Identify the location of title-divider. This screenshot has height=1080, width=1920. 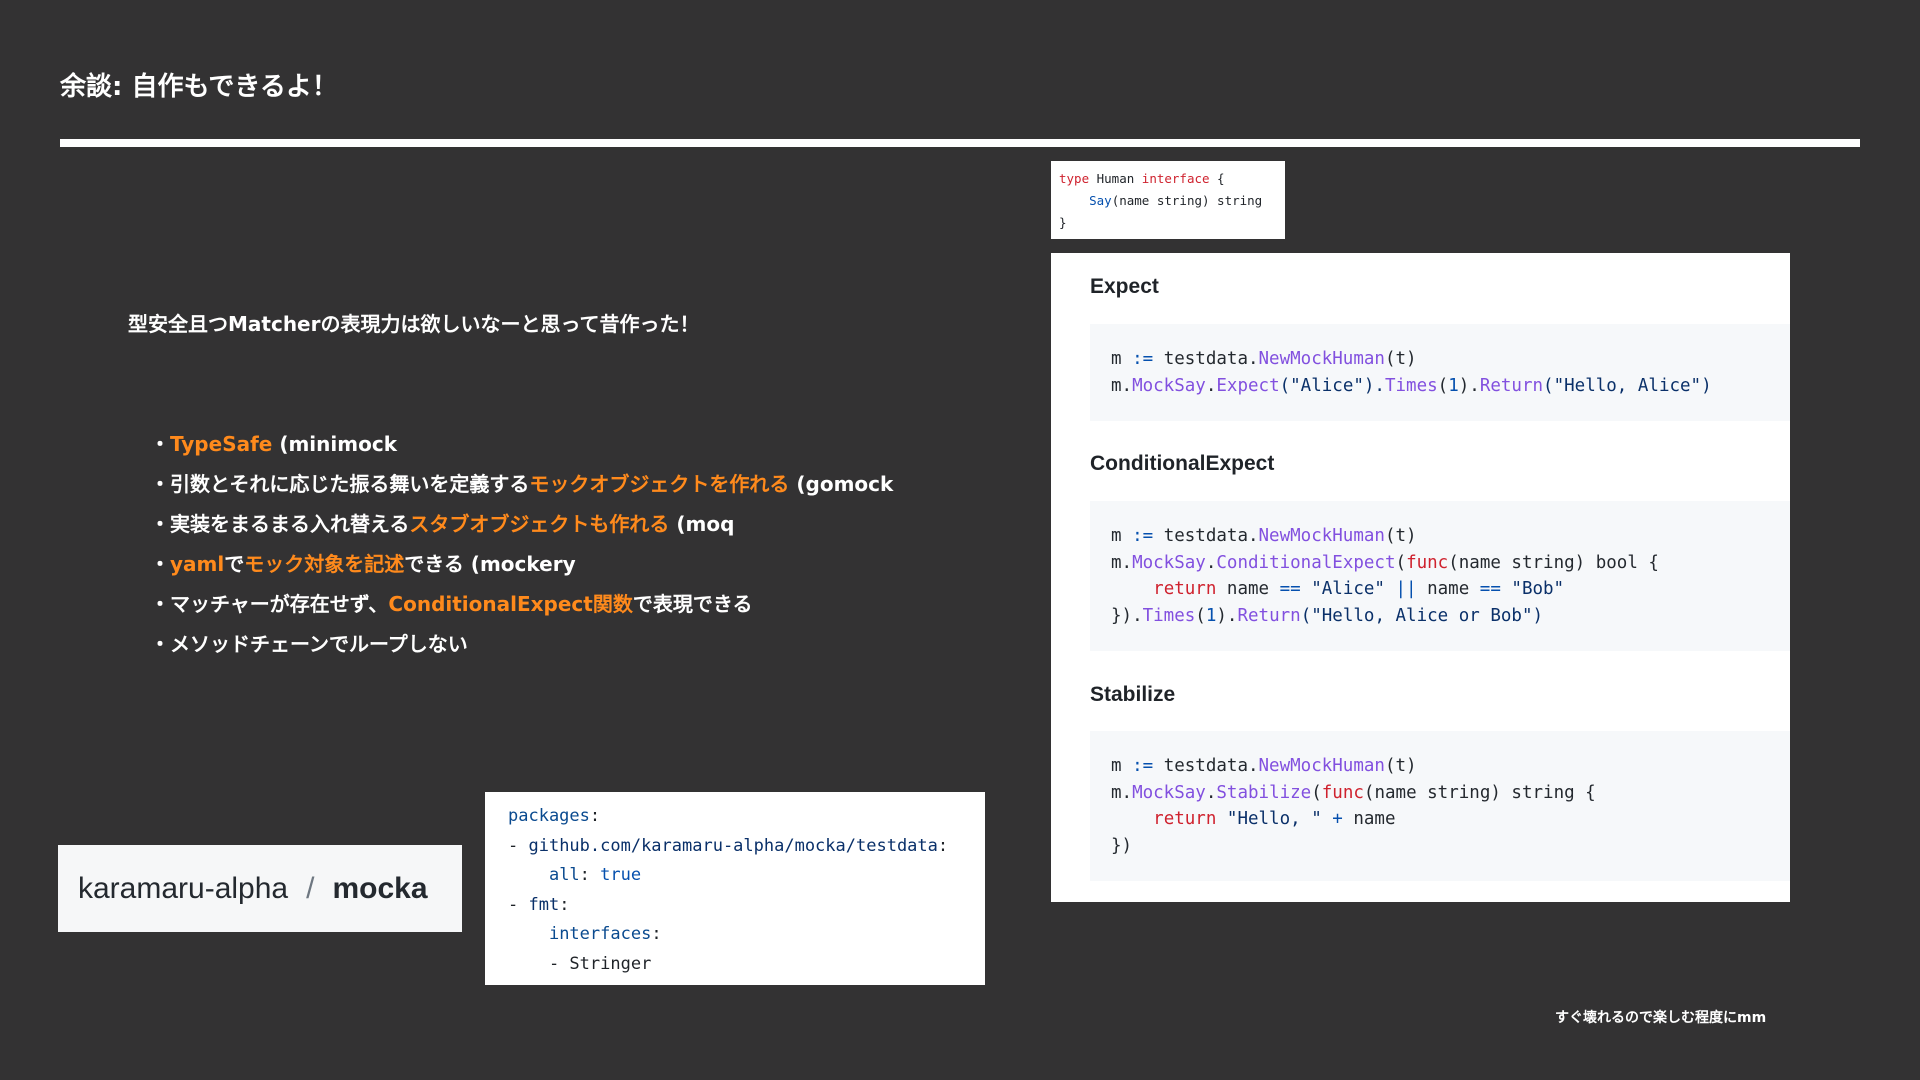
(960, 143).